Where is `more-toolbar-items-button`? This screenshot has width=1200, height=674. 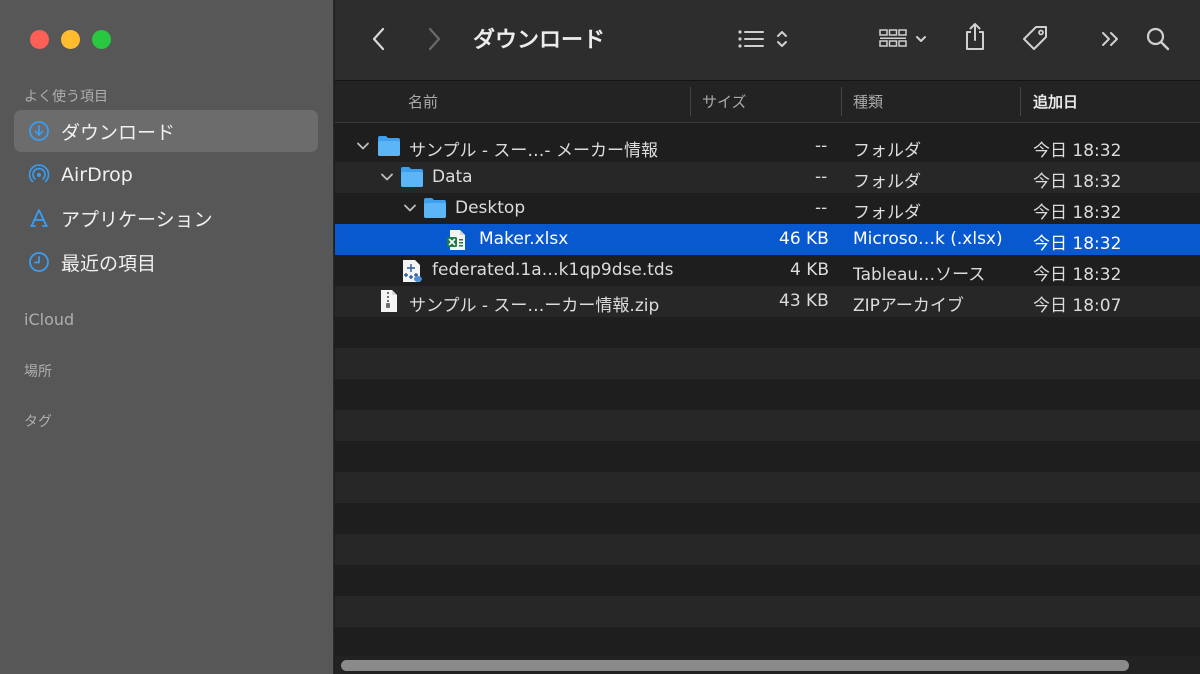
more-toolbar-items-button is located at coordinates (1111, 39).